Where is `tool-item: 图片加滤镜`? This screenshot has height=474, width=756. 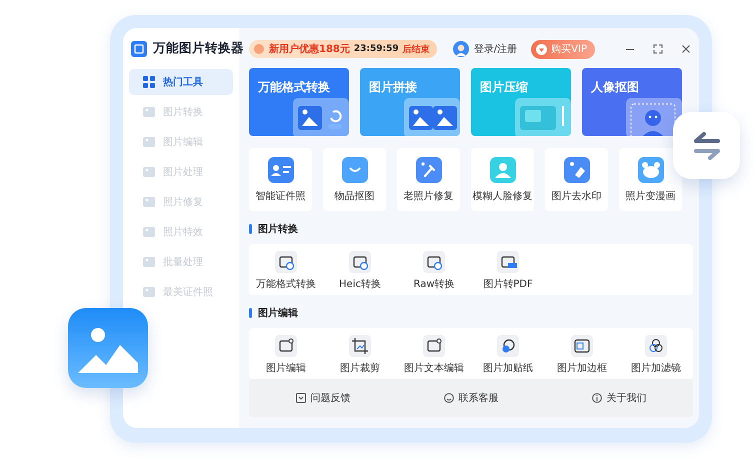
tool-item: 图片加滤镜 is located at coordinates (656, 355).